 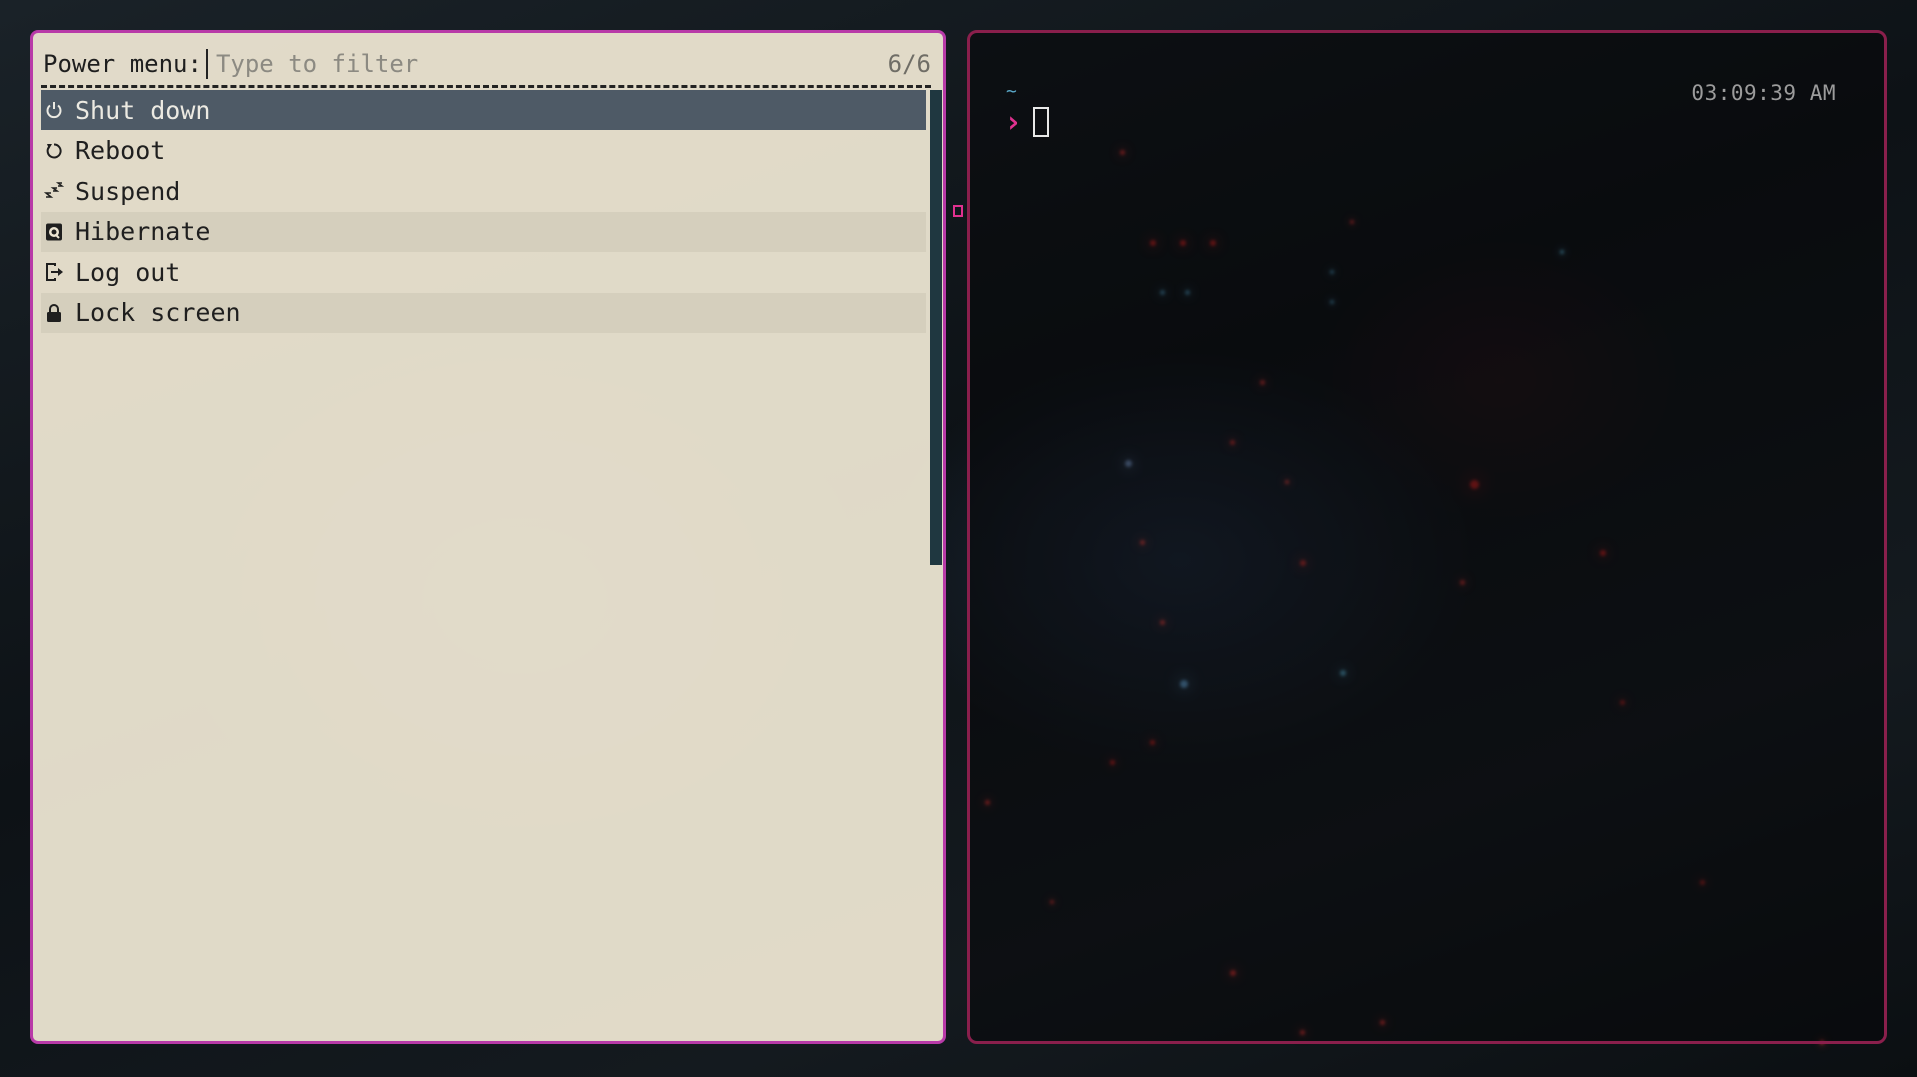 I want to click on menu-item-label: Suspend, so click(x=128, y=191).